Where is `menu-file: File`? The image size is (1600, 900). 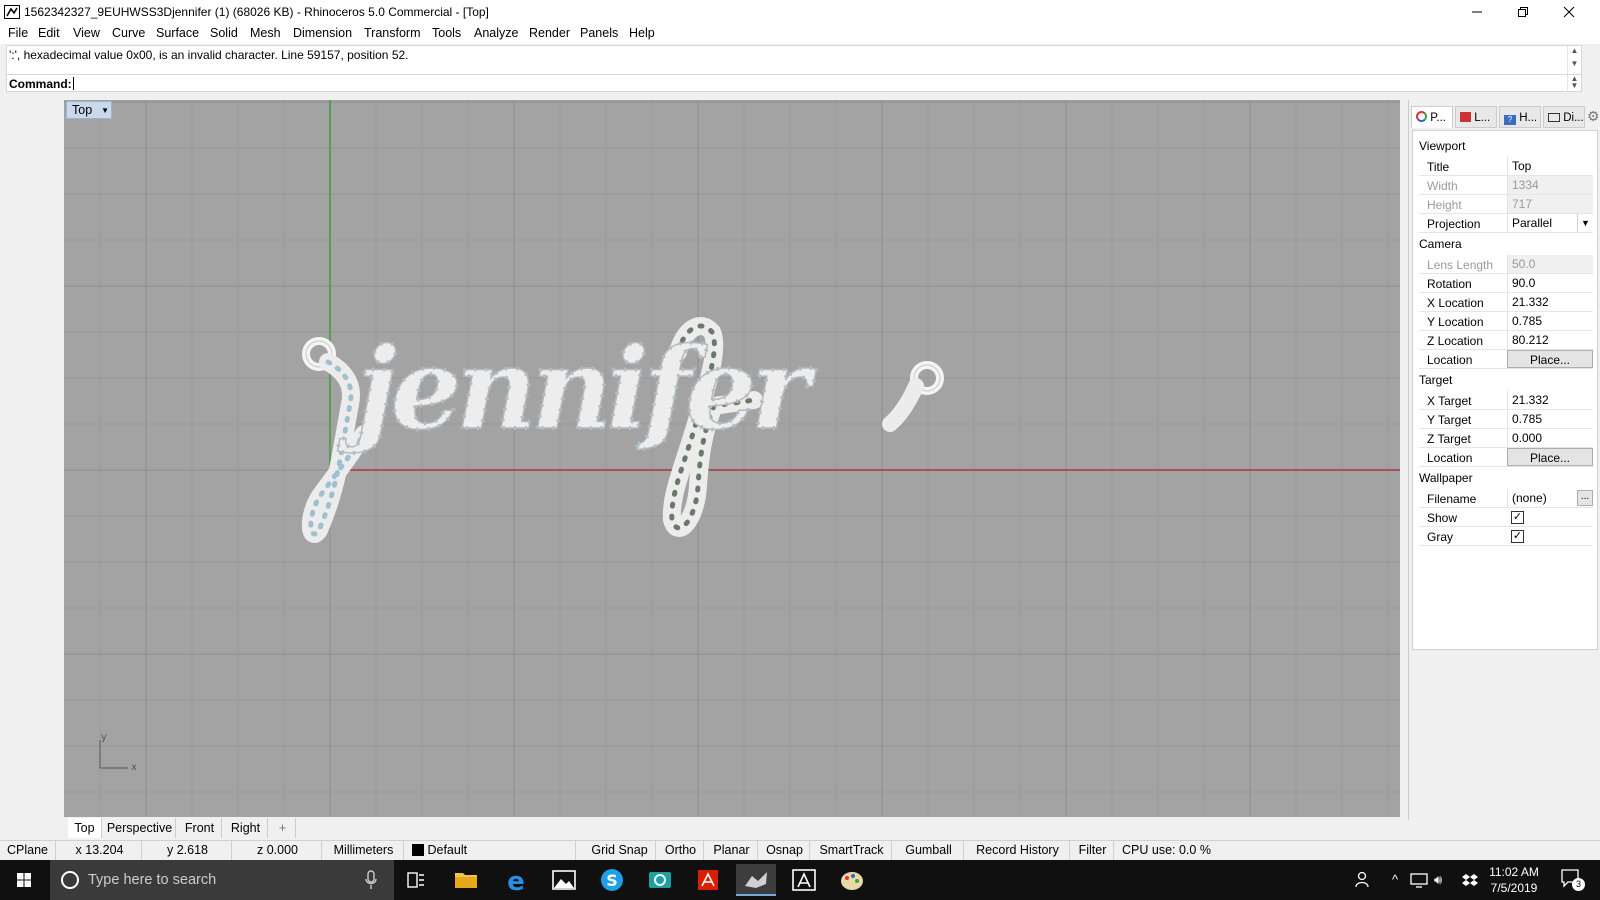
menu-file: File is located at coordinates (18, 33).